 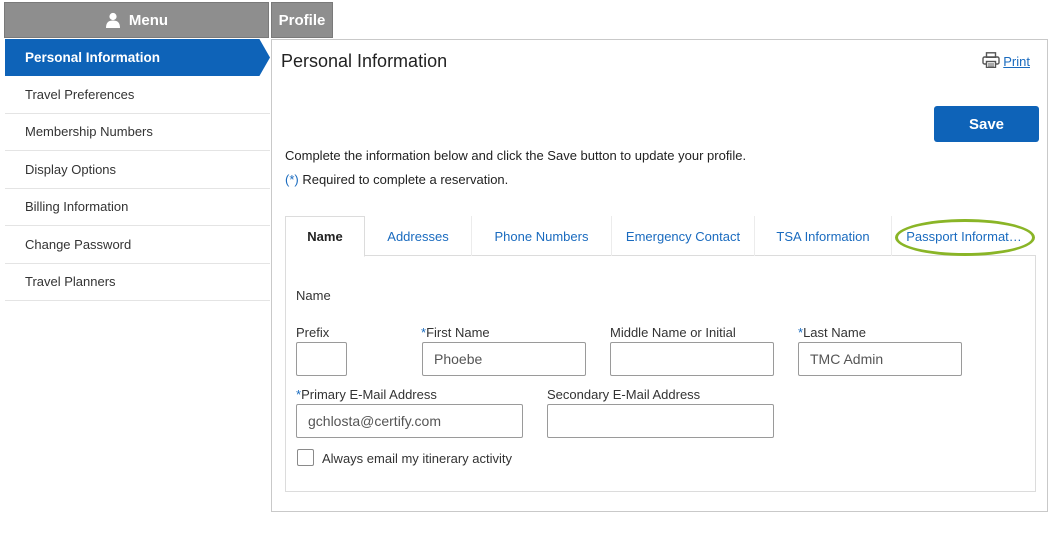 I want to click on sidebar-item-label: Display Options, so click(x=71, y=169).